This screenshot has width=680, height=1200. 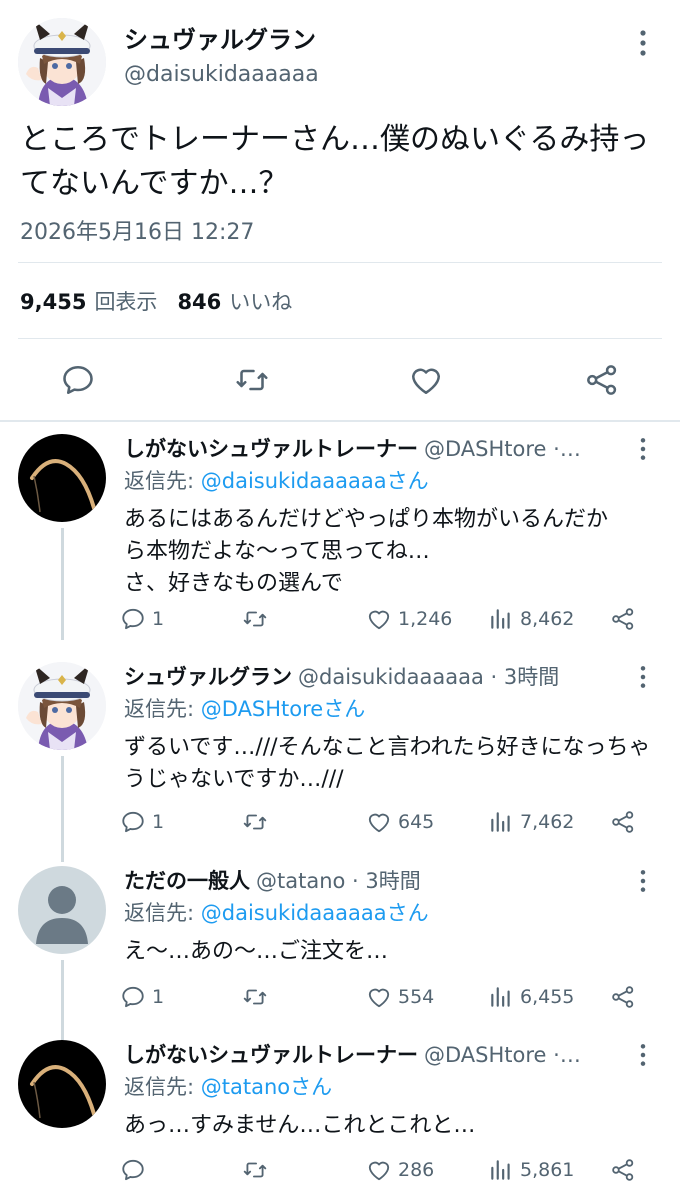 I want to click on like-count: 286, so click(x=416, y=1170).